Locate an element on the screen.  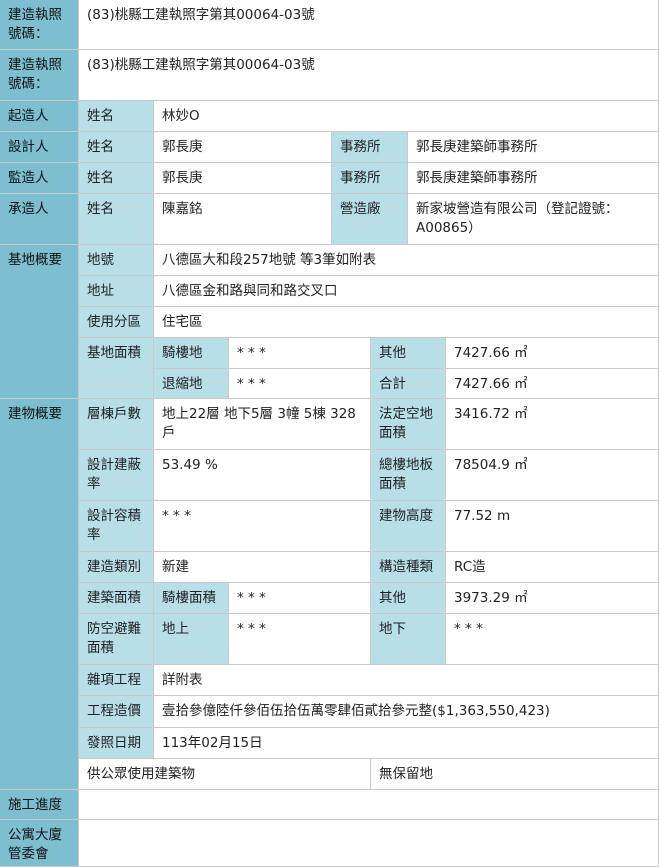
site-other: 7427.66 ㎡ is located at coordinates (552, 353).